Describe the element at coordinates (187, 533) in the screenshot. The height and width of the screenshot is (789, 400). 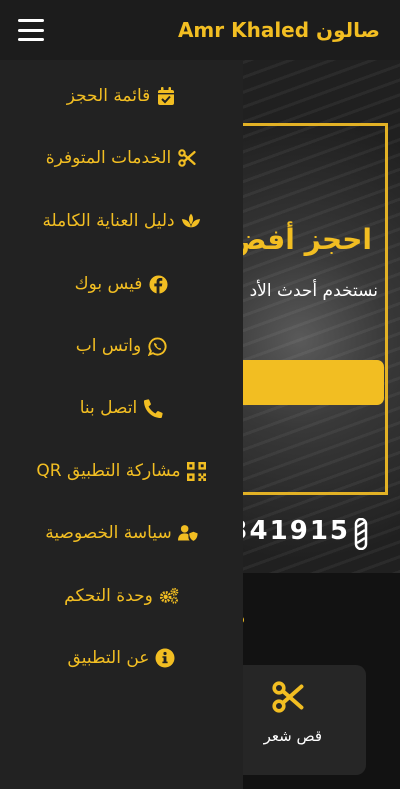
I see `user-shield-icon` at that location.